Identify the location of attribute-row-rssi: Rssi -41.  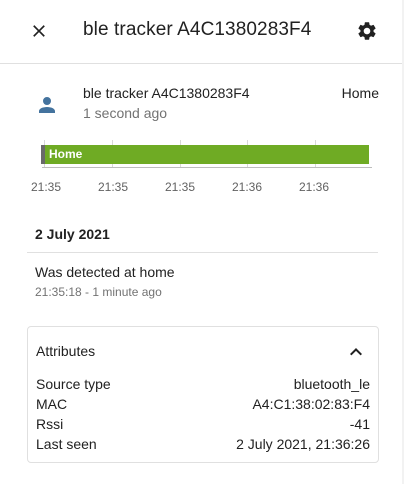
(203, 426).